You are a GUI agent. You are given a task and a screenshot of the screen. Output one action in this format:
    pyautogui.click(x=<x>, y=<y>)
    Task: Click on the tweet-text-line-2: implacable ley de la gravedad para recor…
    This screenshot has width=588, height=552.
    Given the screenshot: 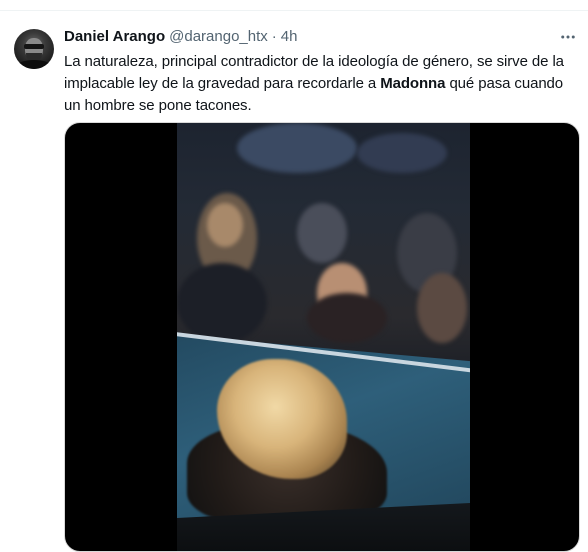 What is the action you would take?
    pyautogui.click(x=324, y=84)
    